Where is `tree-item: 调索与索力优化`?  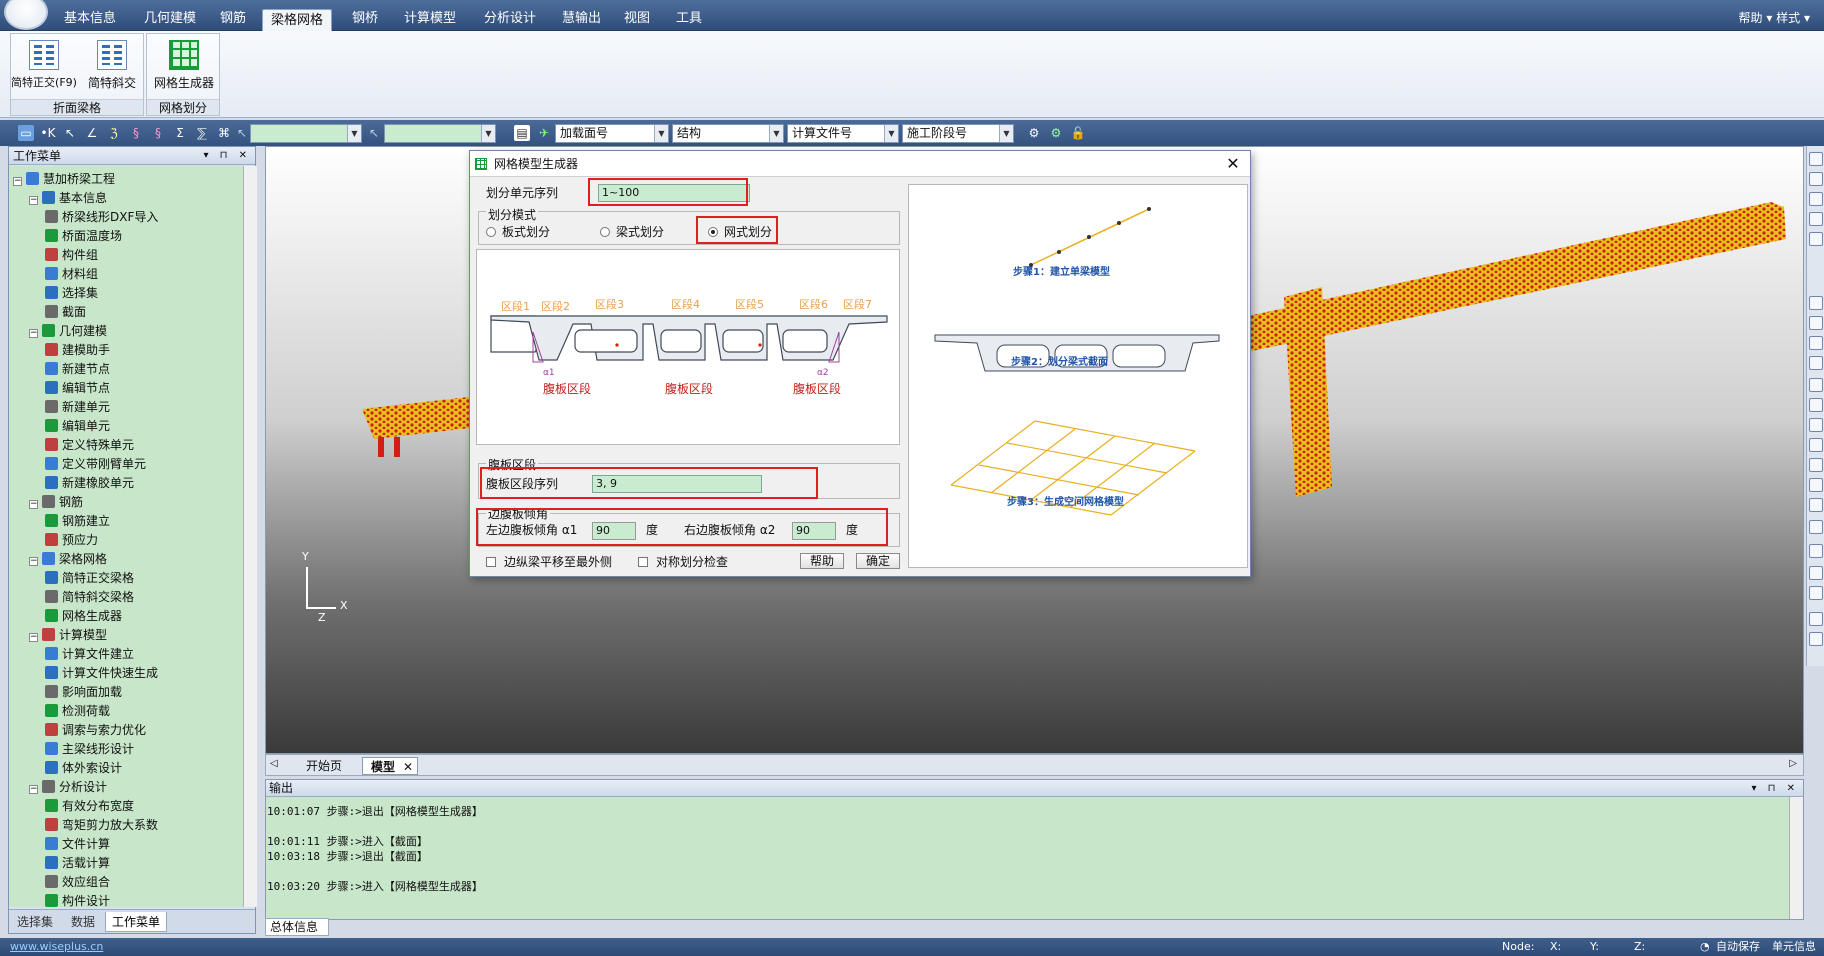
tree-item: 调索与索力优化 is located at coordinates (95, 730).